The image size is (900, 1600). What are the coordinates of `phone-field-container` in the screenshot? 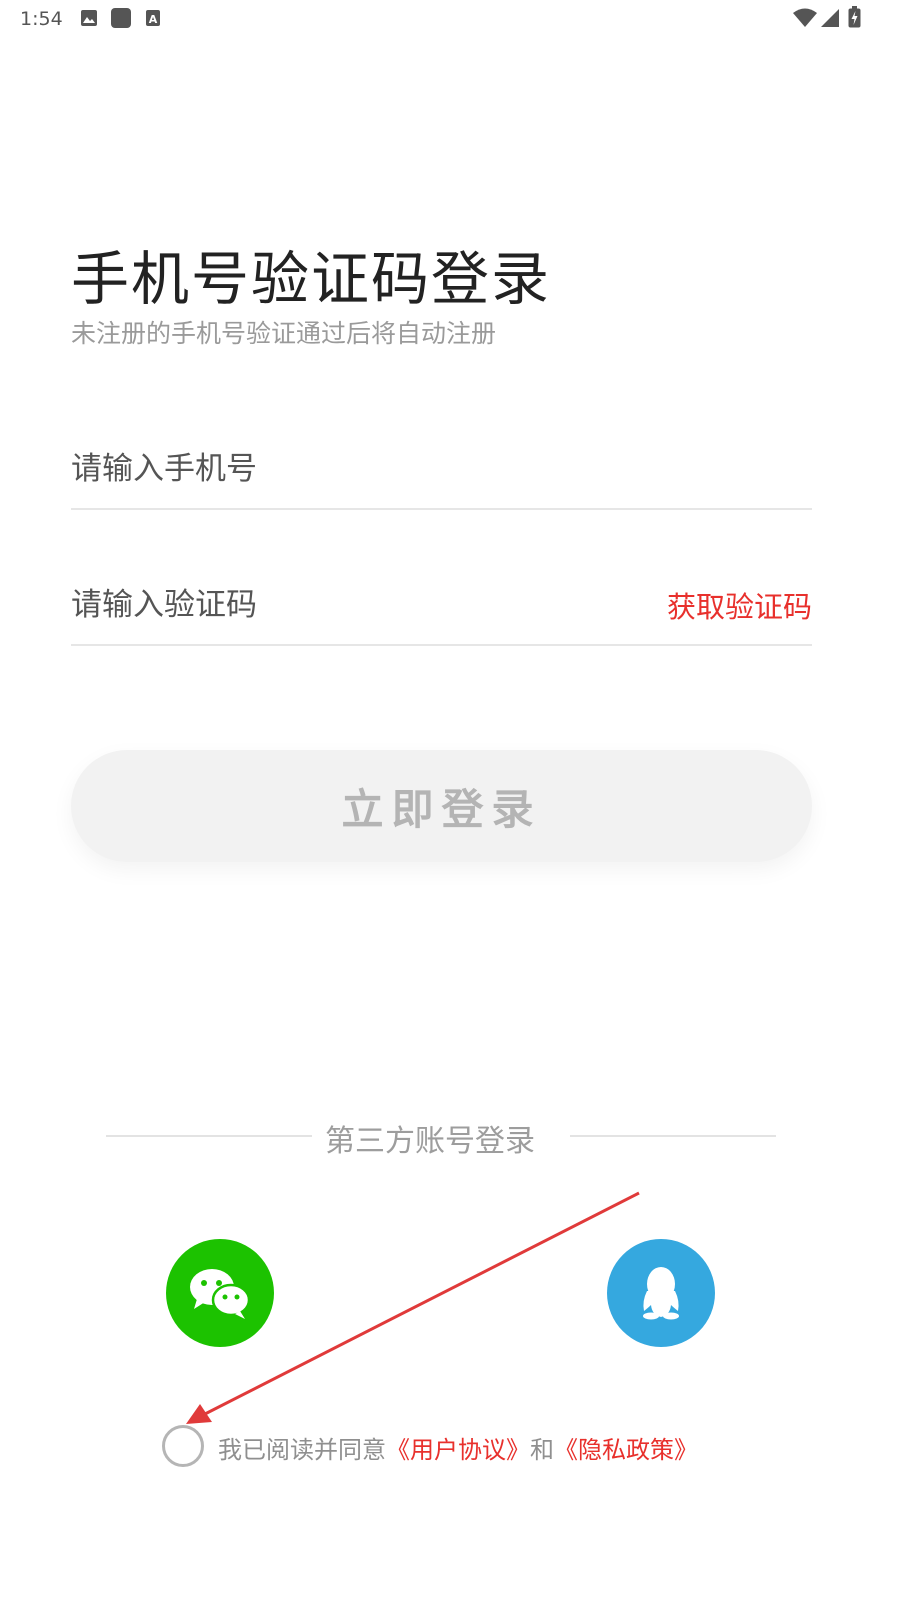 It's located at (441, 470).